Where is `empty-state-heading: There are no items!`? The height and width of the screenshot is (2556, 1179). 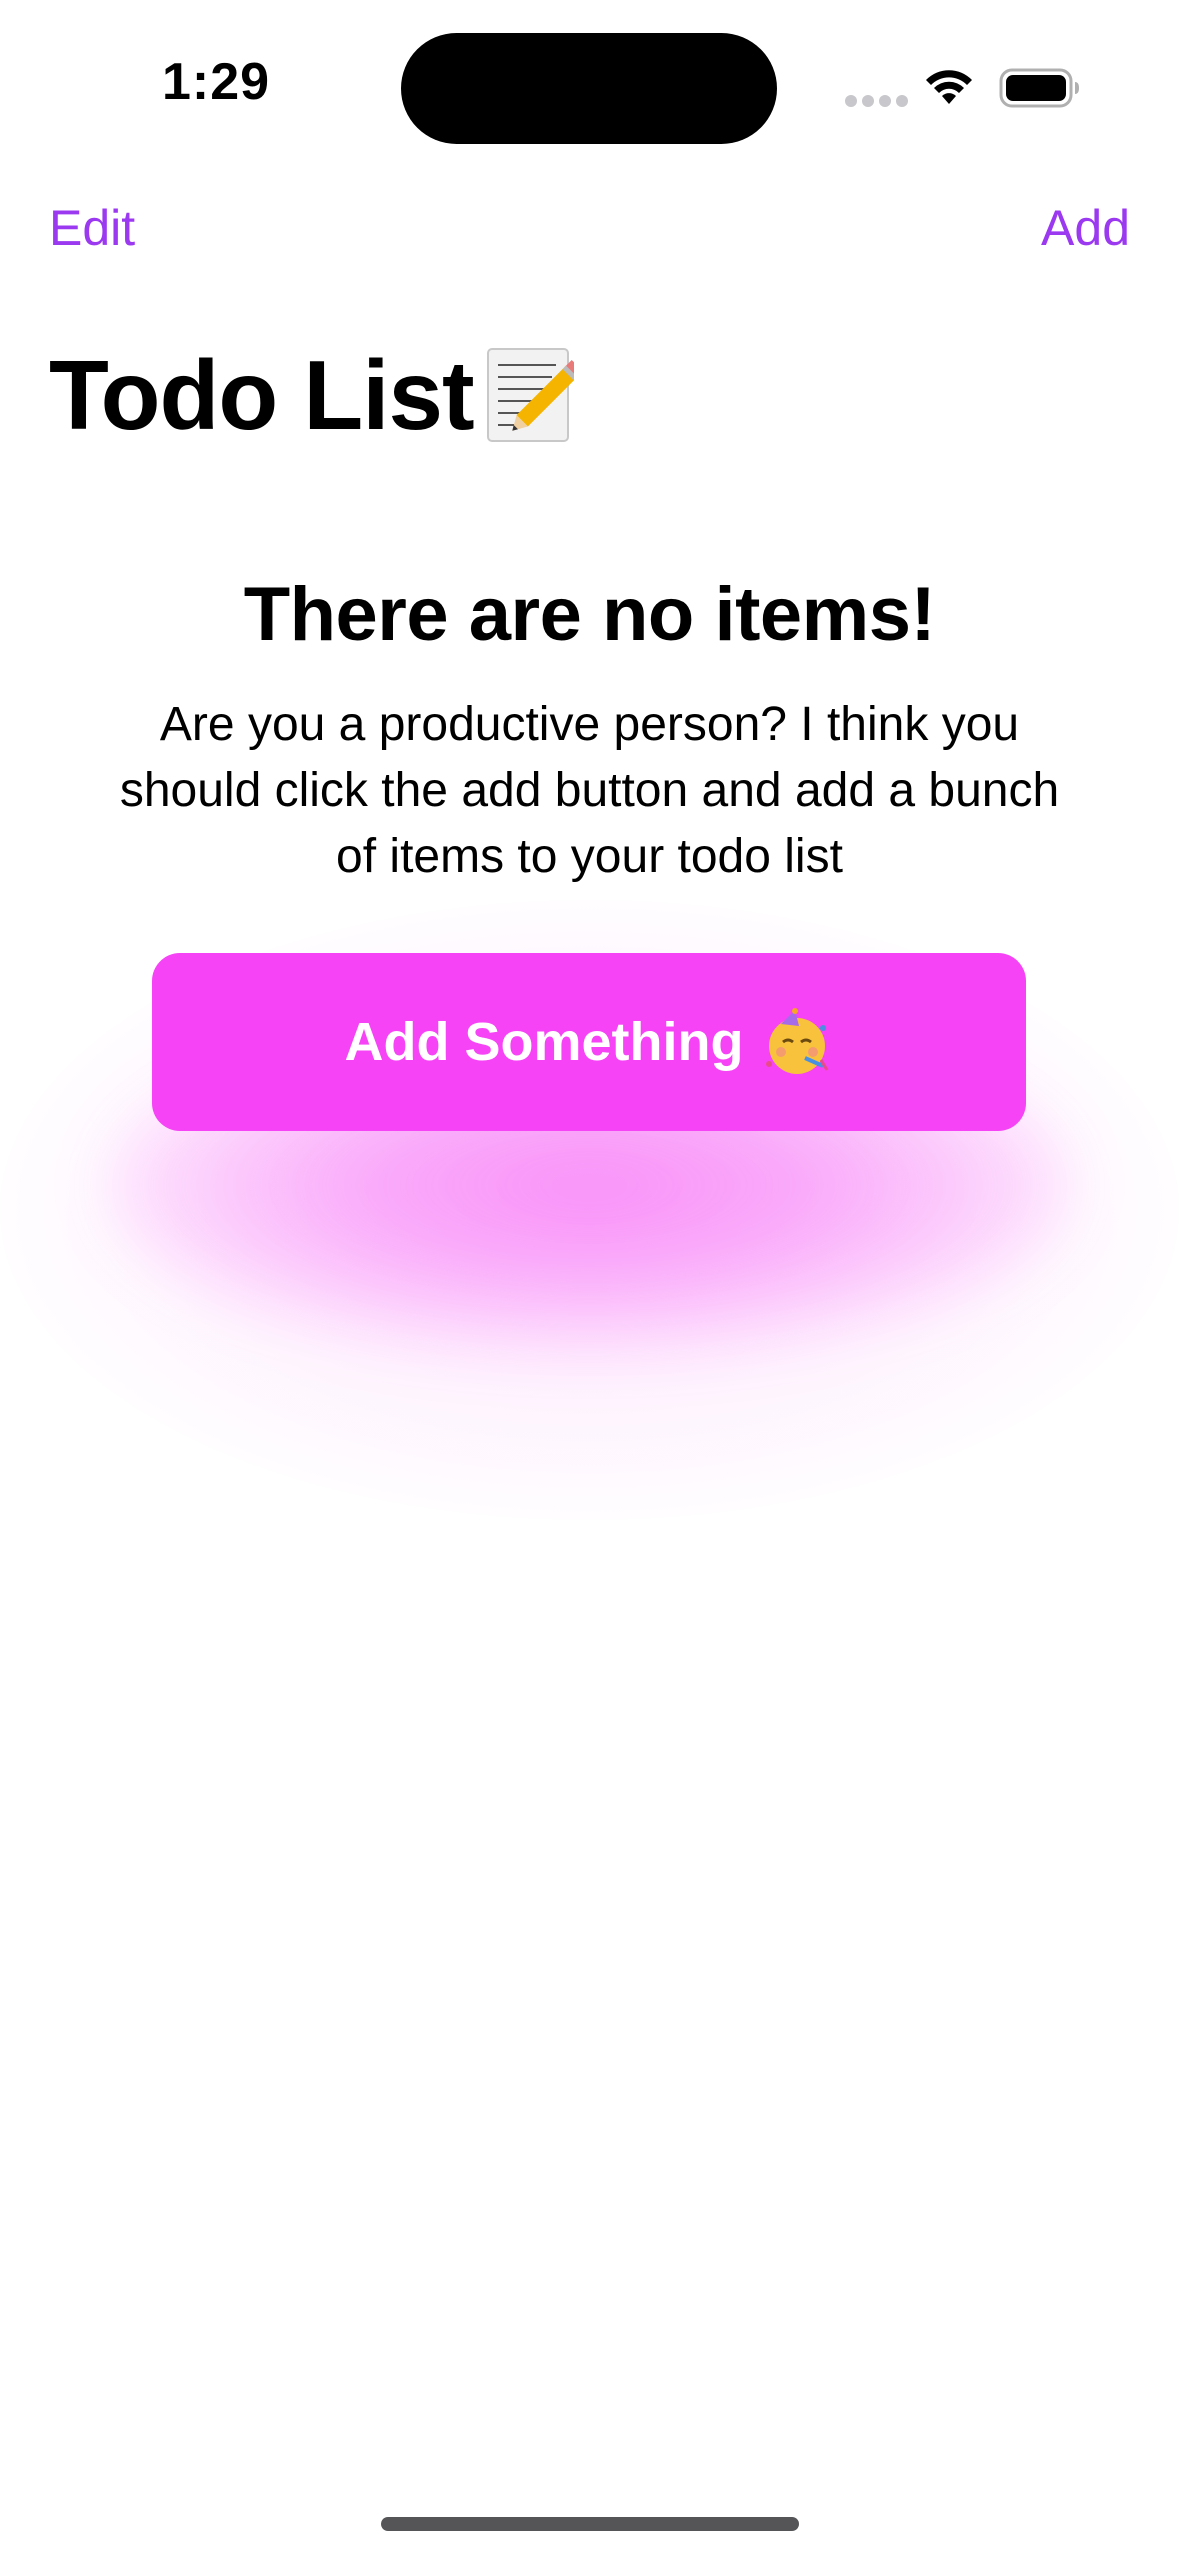 empty-state-heading: There are no items! is located at coordinates (589, 614).